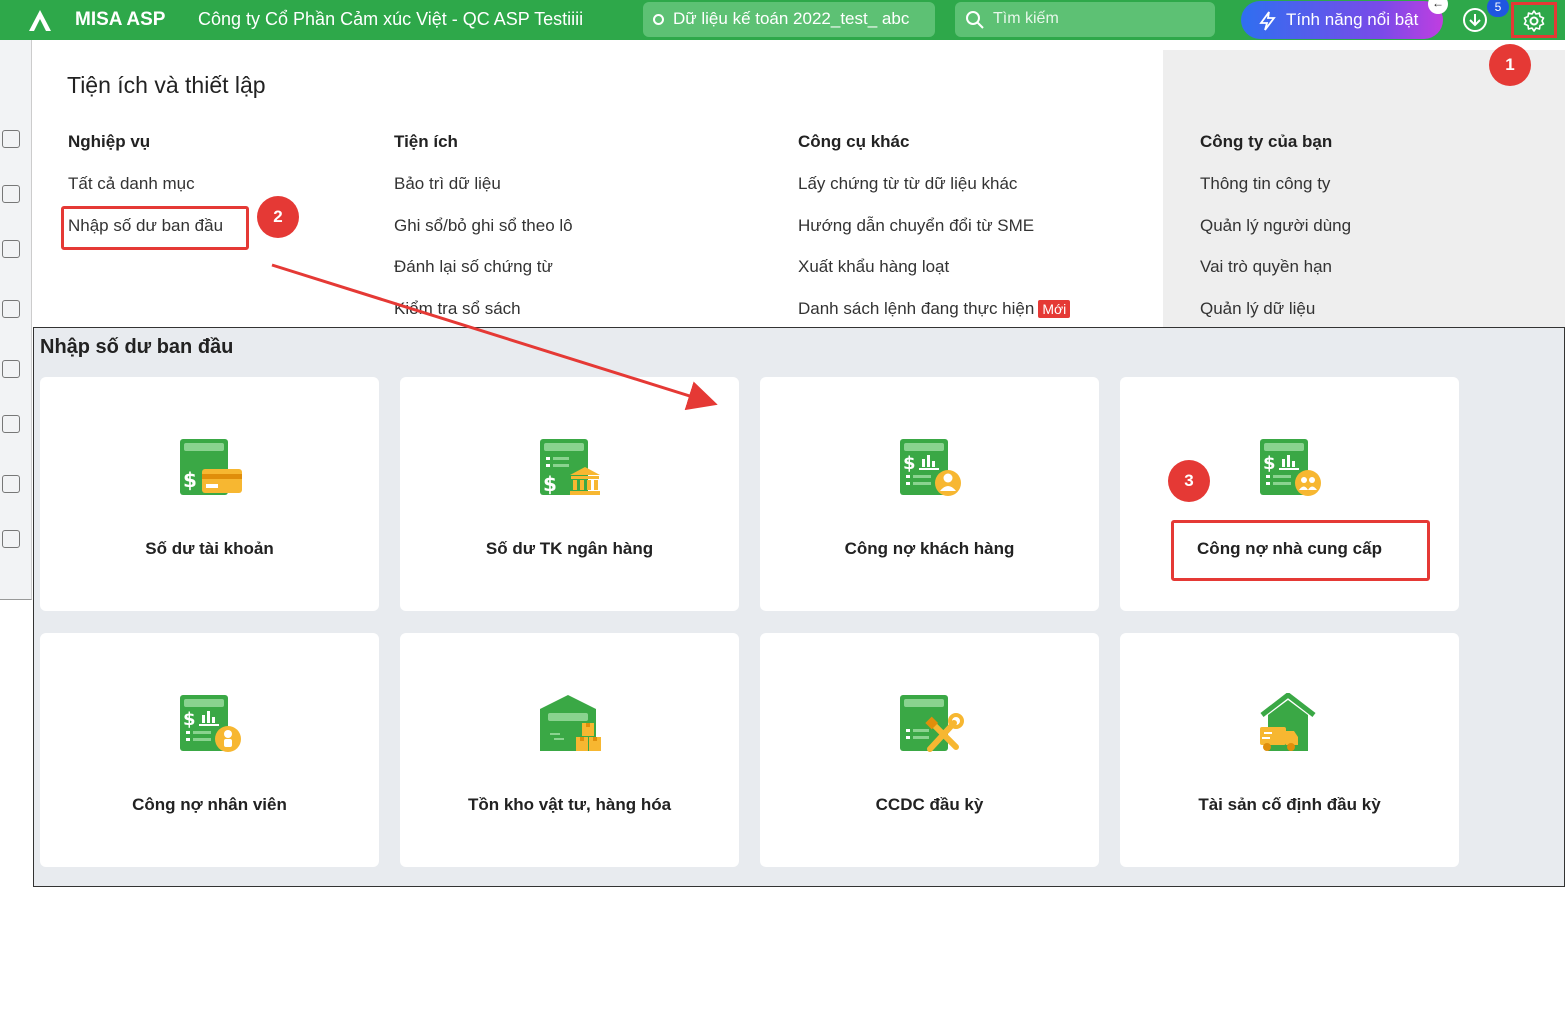  Describe the element at coordinates (929, 804) in the screenshot. I see `card-label: CCDC đầu kỳ` at that location.